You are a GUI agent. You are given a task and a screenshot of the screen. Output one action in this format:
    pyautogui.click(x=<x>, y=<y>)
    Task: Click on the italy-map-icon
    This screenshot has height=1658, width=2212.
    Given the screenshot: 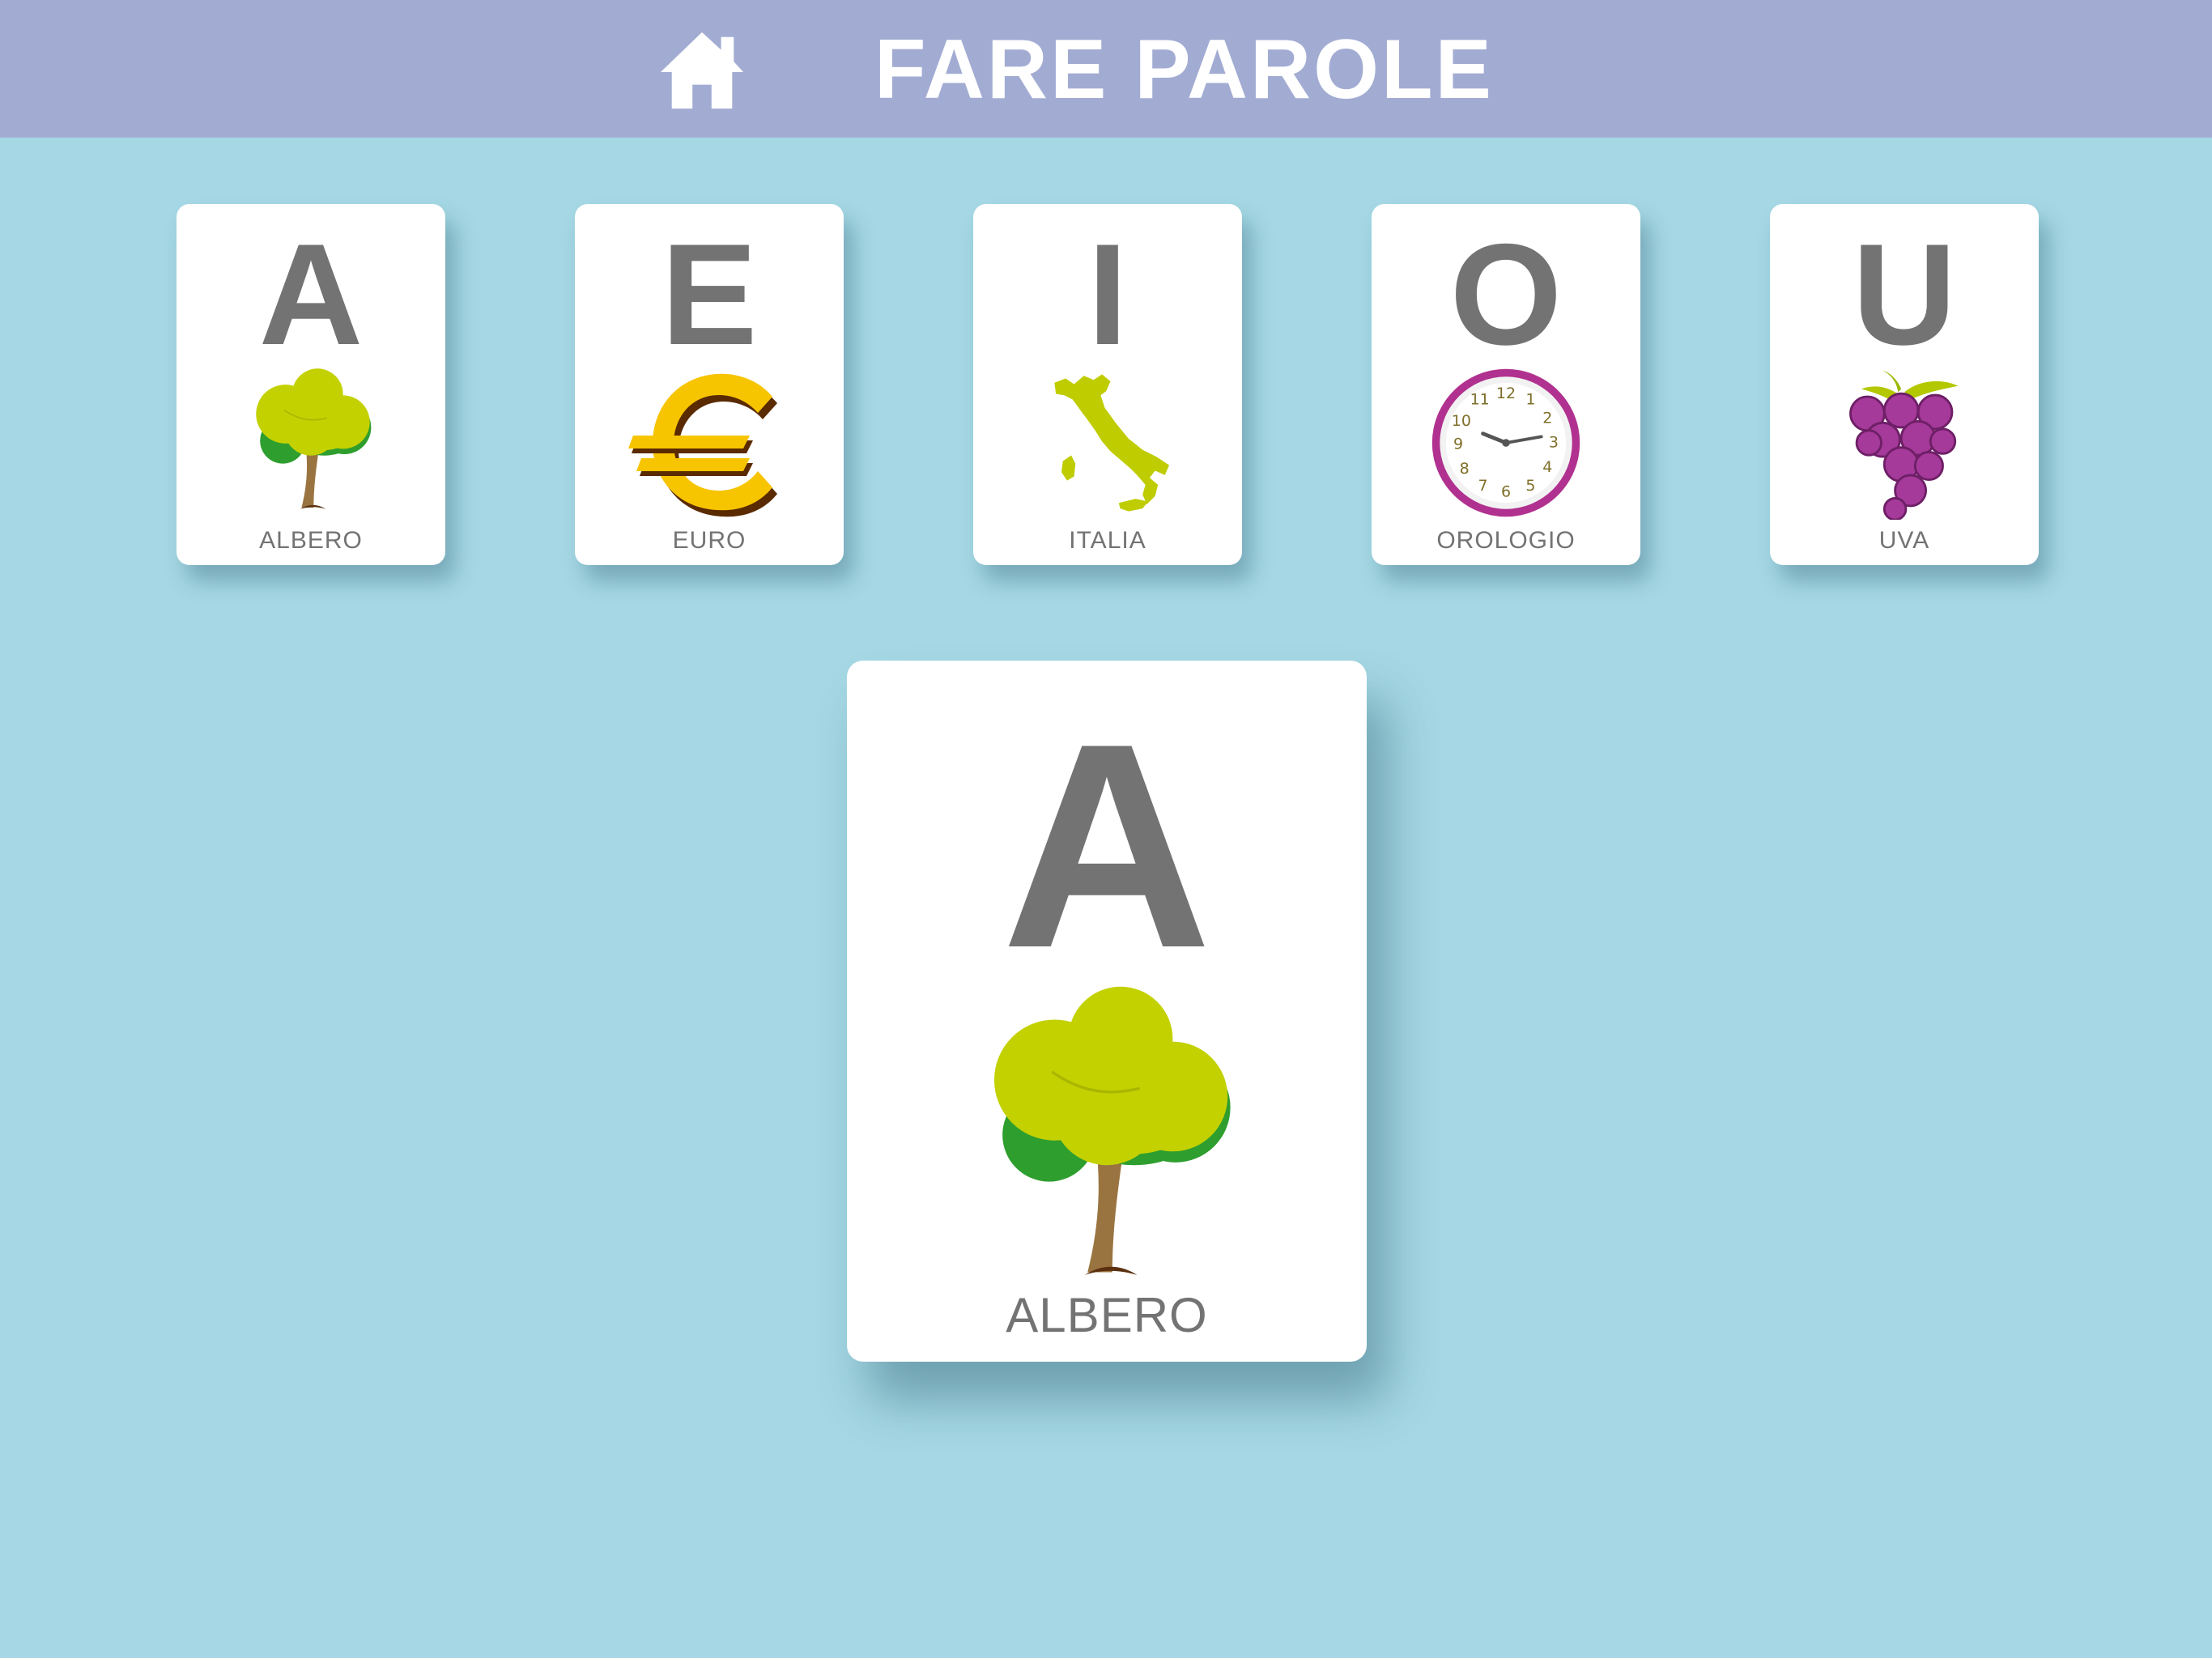 What is the action you would take?
    pyautogui.click(x=1108, y=443)
    